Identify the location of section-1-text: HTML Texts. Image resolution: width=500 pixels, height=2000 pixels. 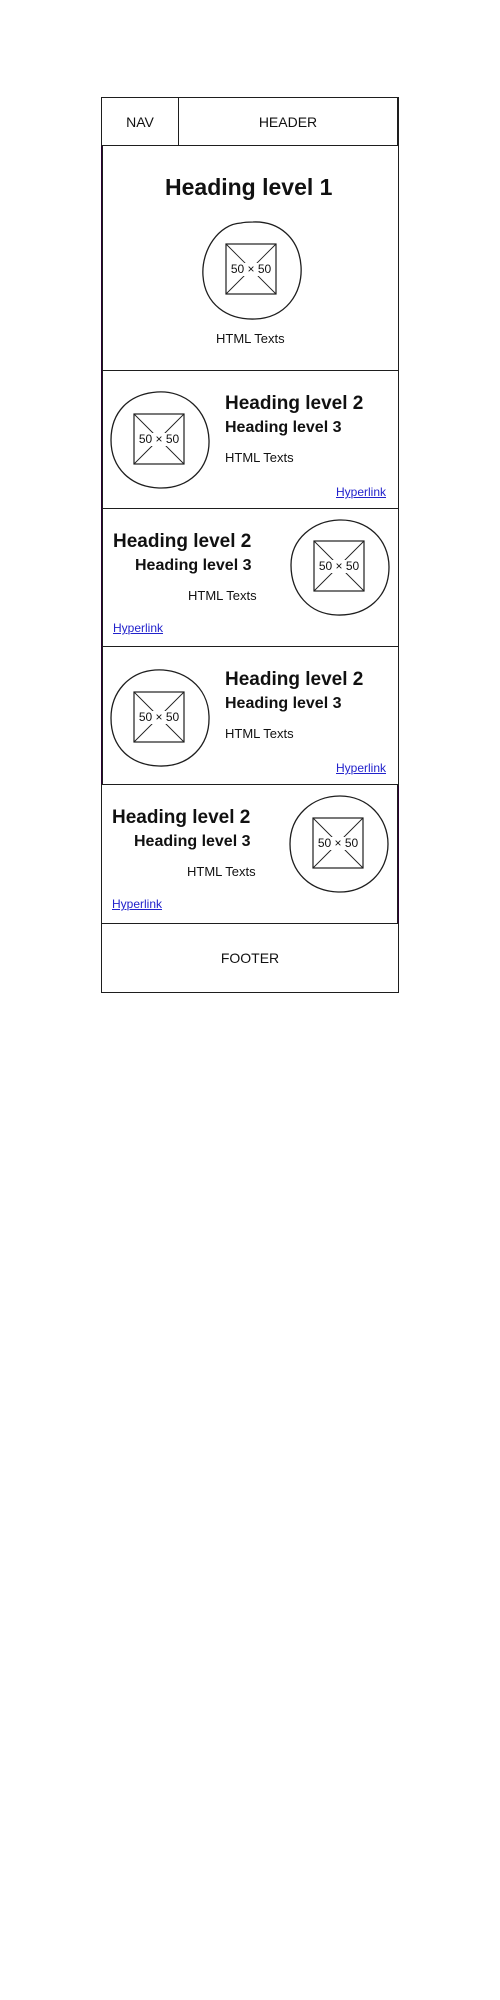
(259, 457).